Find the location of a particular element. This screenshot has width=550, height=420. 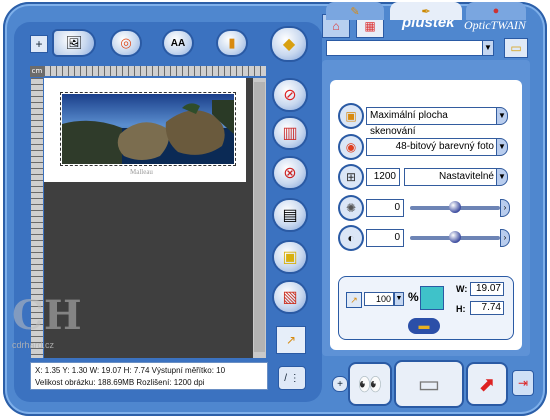

no-entry-icon: ⊘ is located at coordinates (290, 95).